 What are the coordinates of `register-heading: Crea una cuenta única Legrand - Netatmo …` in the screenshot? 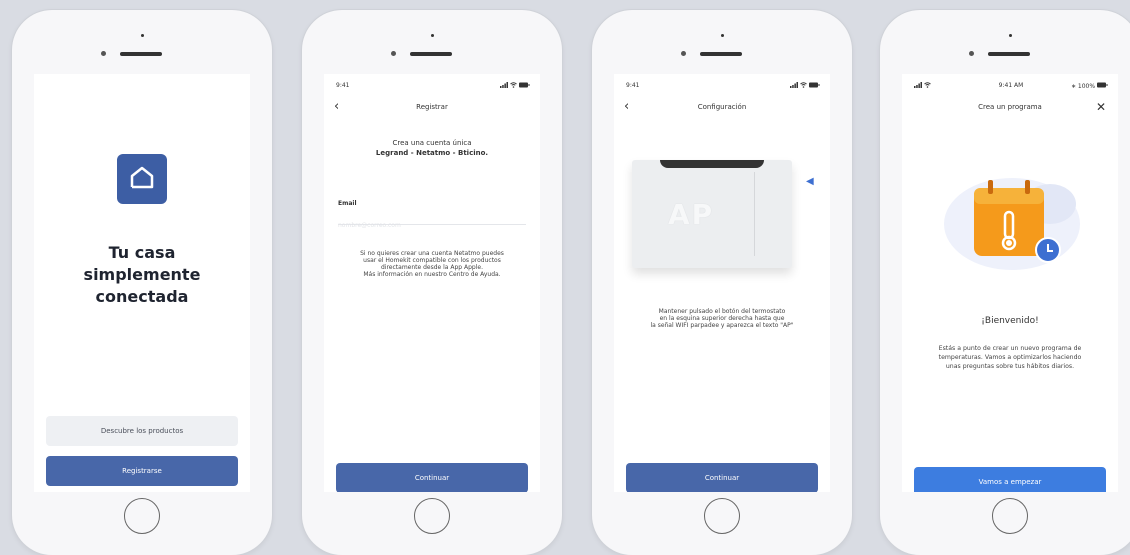 It's located at (432, 148).